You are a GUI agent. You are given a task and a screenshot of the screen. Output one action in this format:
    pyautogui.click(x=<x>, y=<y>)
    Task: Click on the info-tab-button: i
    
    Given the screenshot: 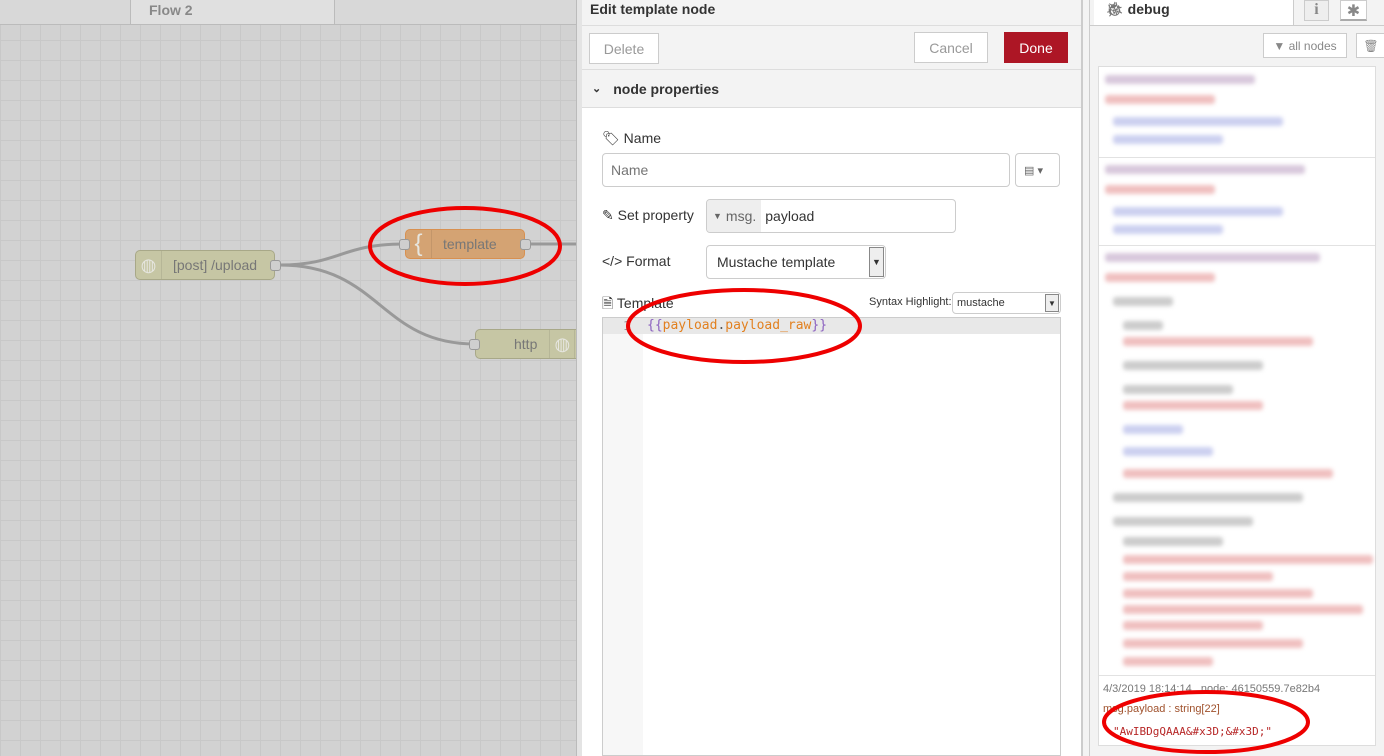 What is the action you would take?
    pyautogui.click(x=1316, y=10)
    